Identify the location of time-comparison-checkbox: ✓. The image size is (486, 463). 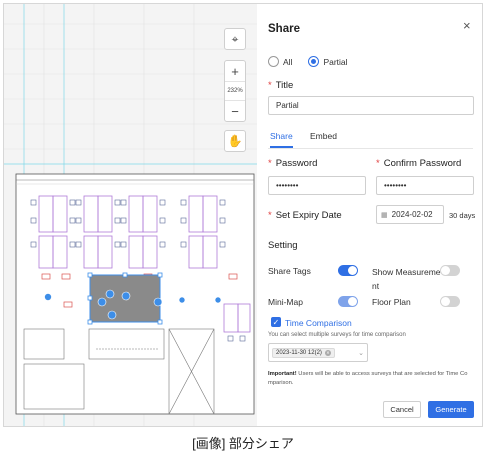
(276, 322).